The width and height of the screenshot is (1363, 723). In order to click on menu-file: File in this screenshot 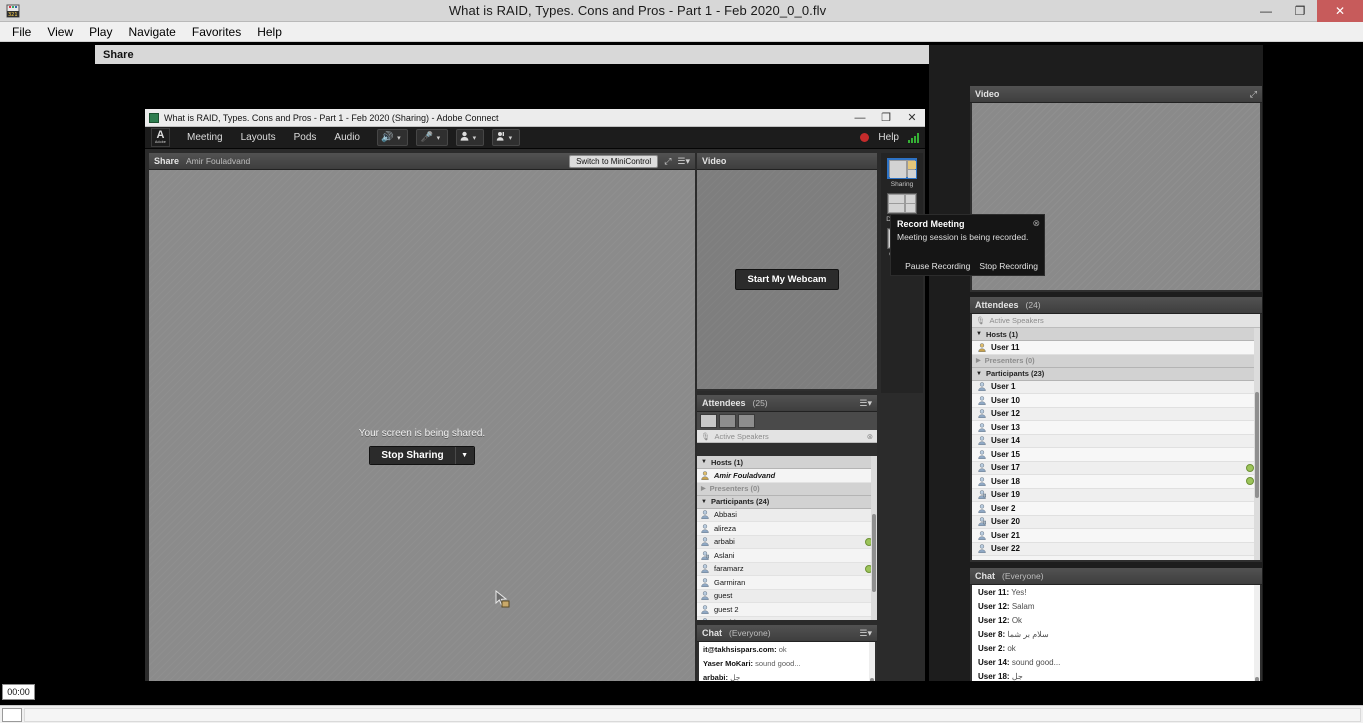, I will do `click(21, 32)`.